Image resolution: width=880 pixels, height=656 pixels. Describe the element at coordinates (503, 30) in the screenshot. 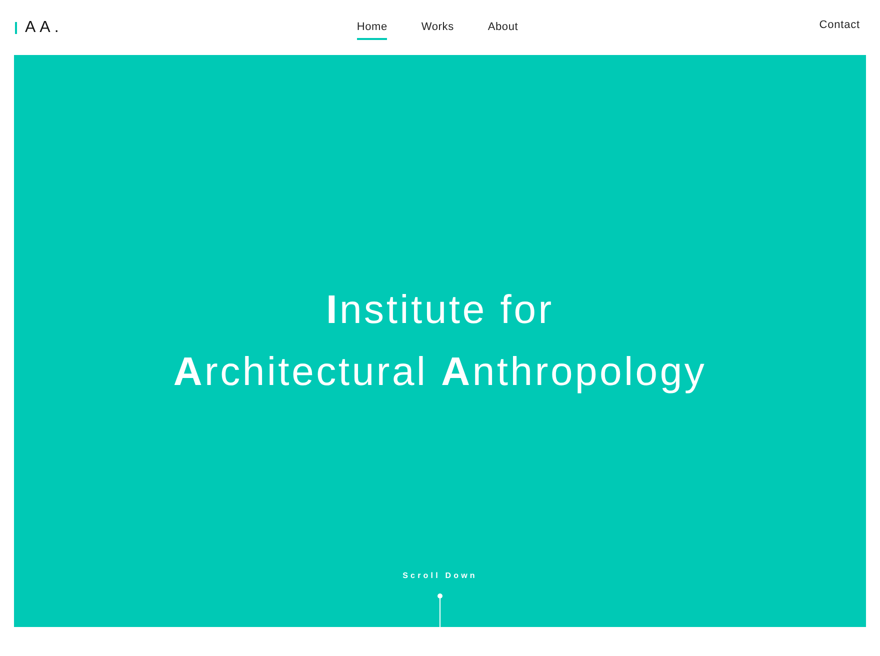

I see `nav-link: About` at that location.